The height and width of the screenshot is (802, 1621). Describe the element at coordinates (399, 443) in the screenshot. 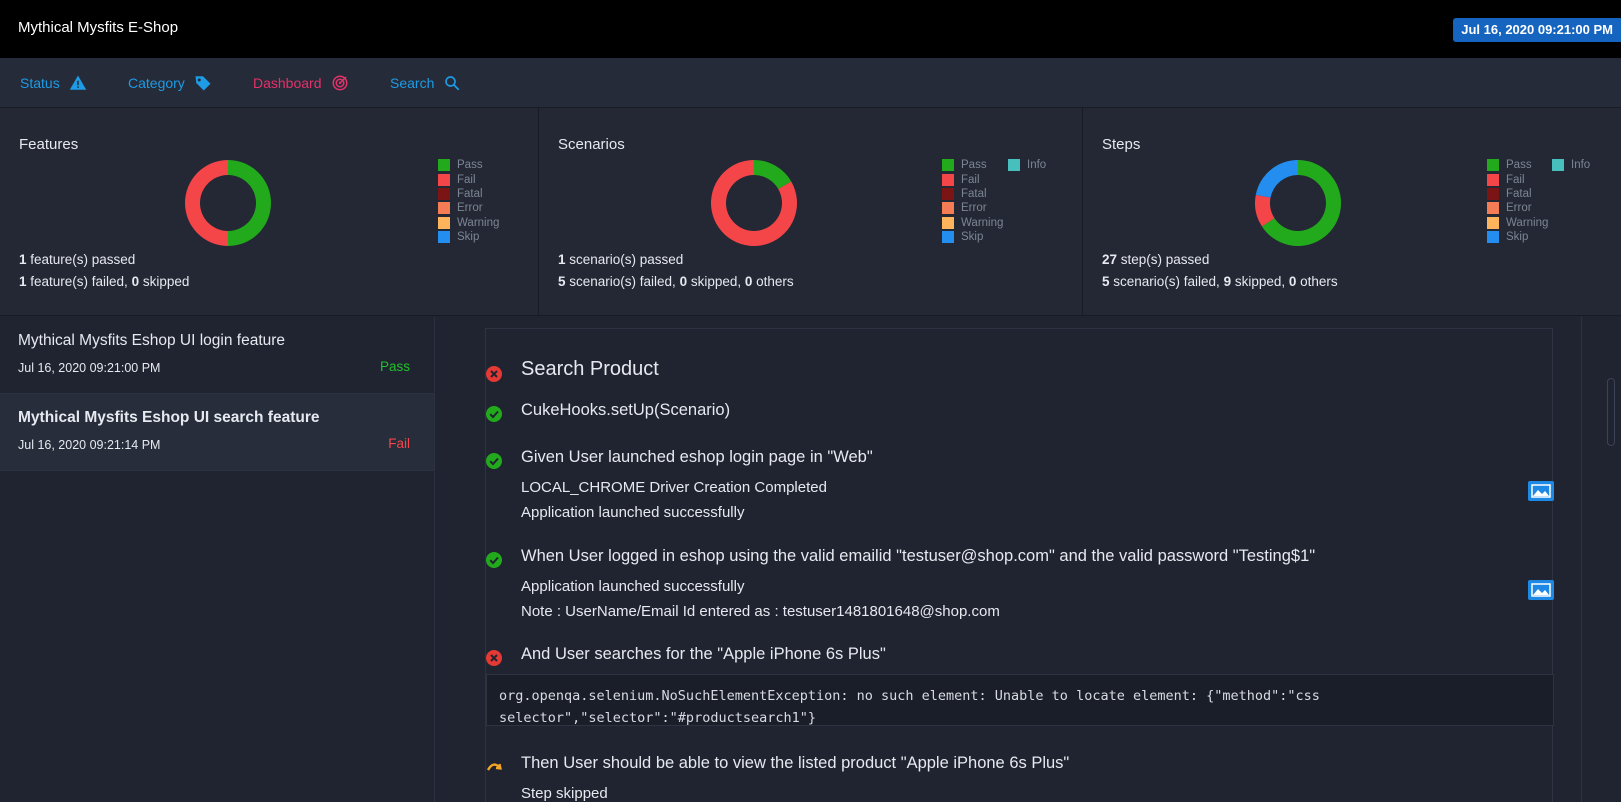

I see `feature-status: Fail` at that location.